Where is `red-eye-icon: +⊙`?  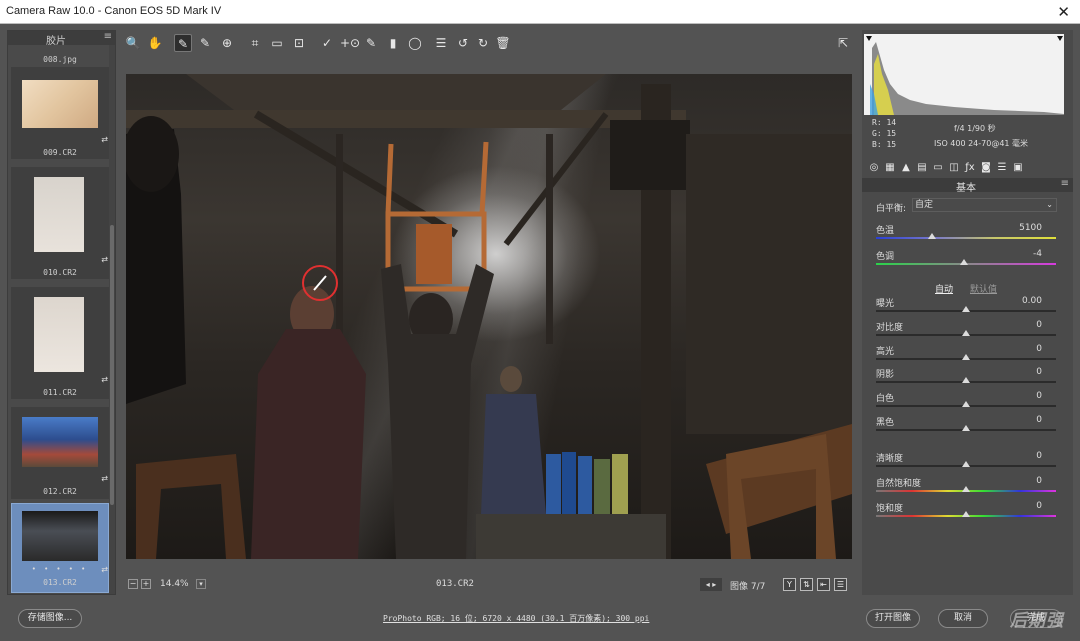 red-eye-icon: +⊙ is located at coordinates (350, 43).